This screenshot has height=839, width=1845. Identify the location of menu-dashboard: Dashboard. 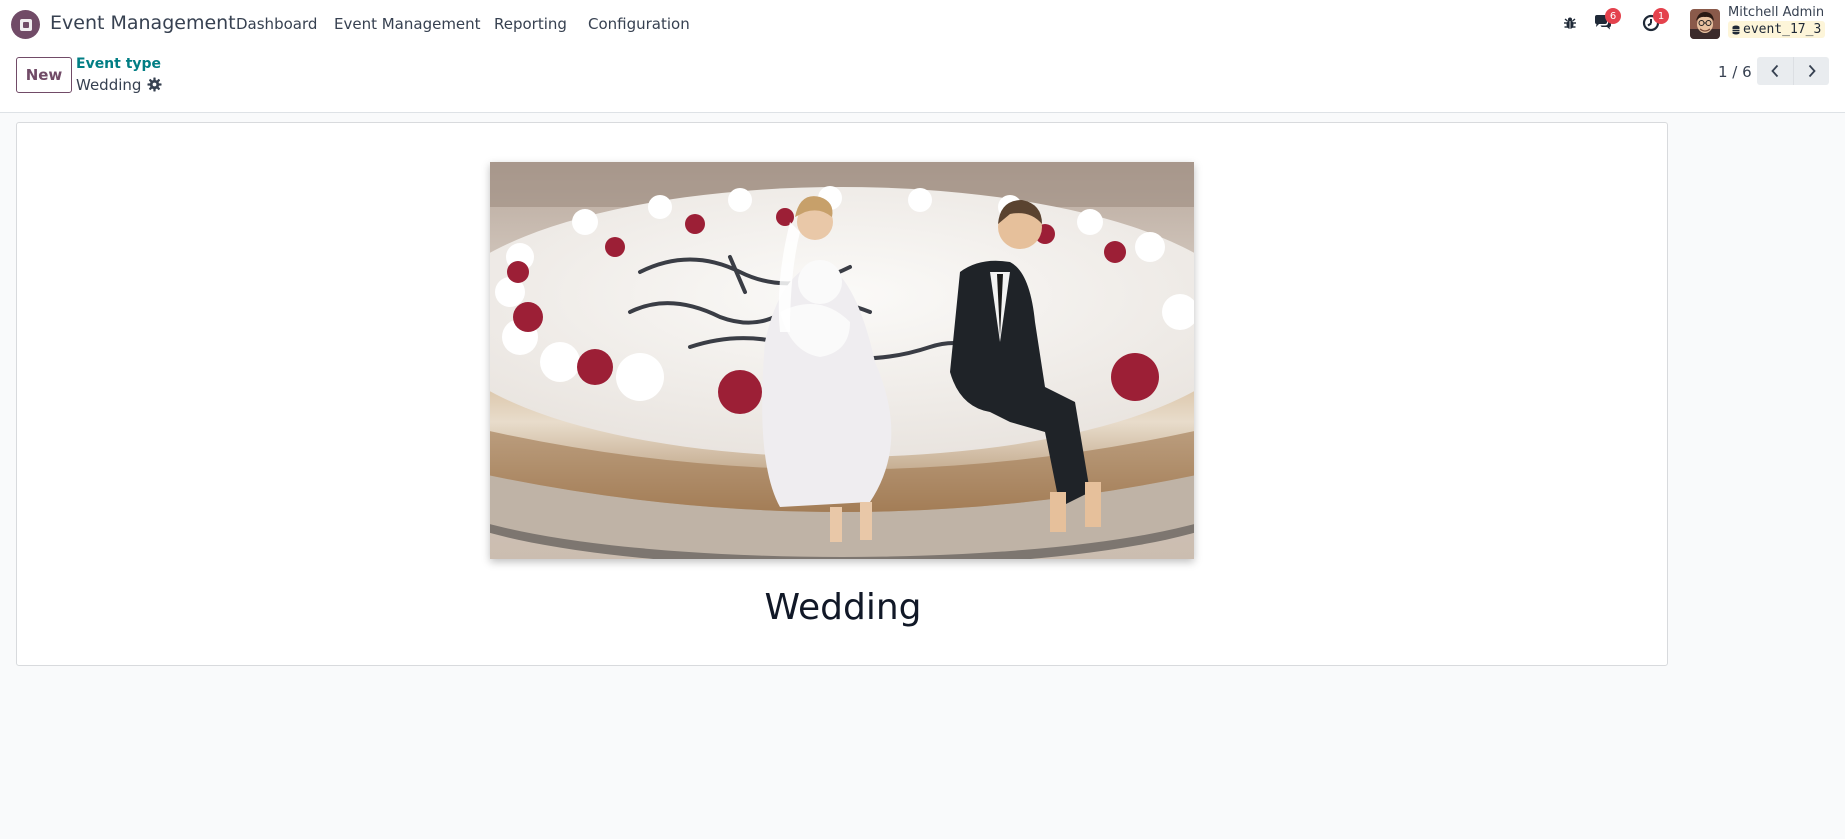
(276, 24).